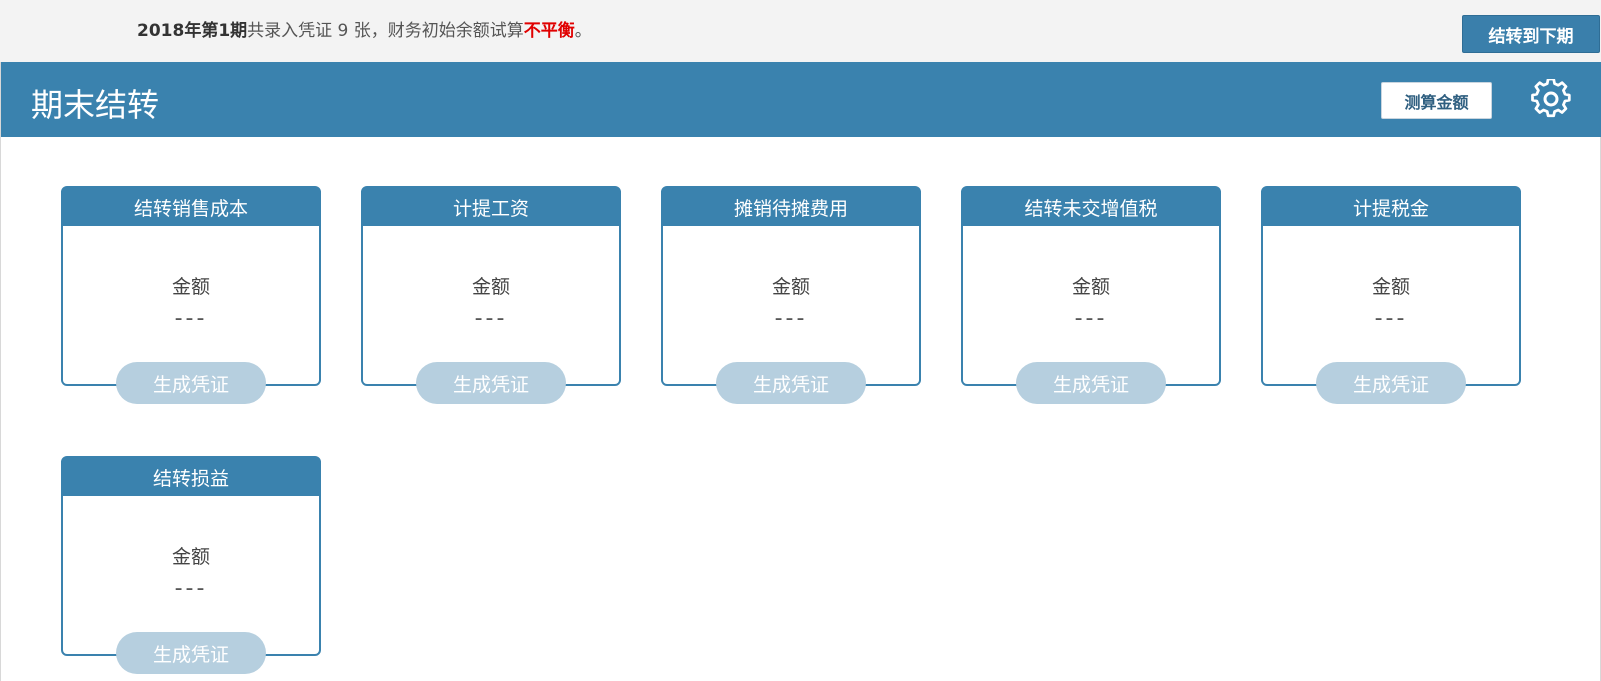 The image size is (1601, 681). What do you see at coordinates (583, 31) in the screenshot?
I see `summary-end: 。` at bounding box center [583, 31].